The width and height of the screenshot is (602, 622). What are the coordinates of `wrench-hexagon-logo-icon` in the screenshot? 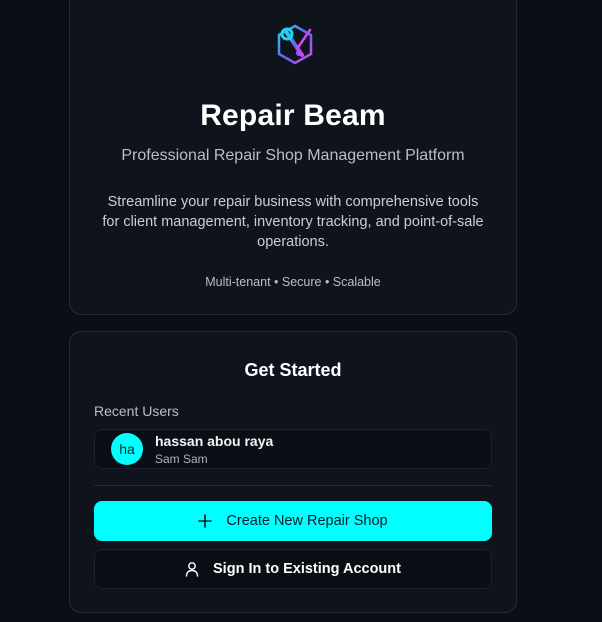 It's located at (295, 45).